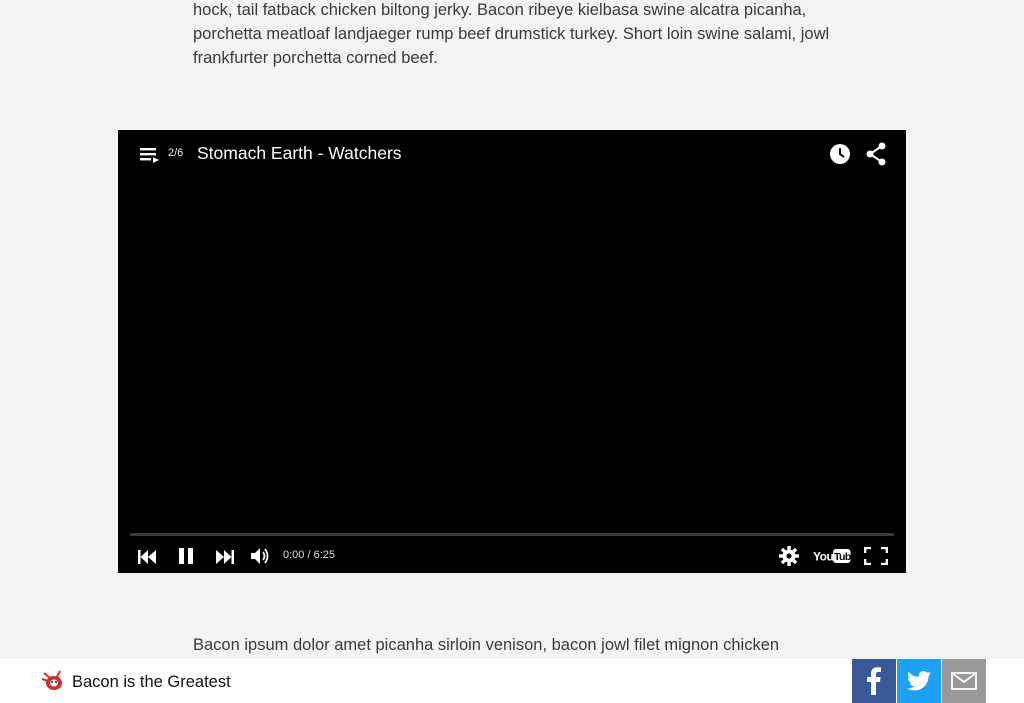  I want to click on next-icon, so click(224, 557).